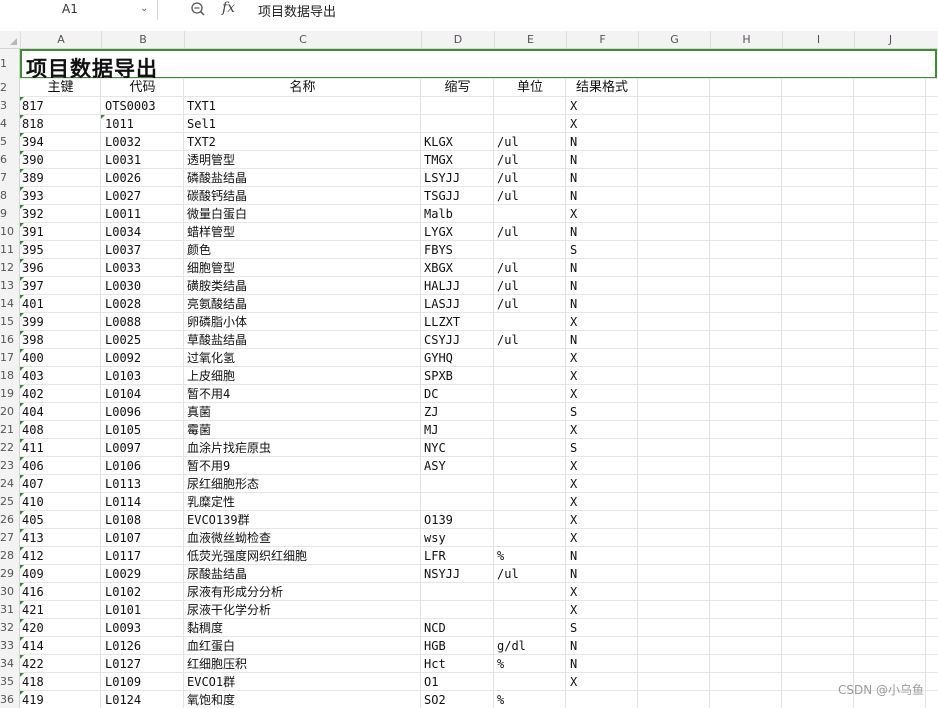 This screenshot has width=938, height=708. I want to click on table-cell: wsy, so click(435, 538).